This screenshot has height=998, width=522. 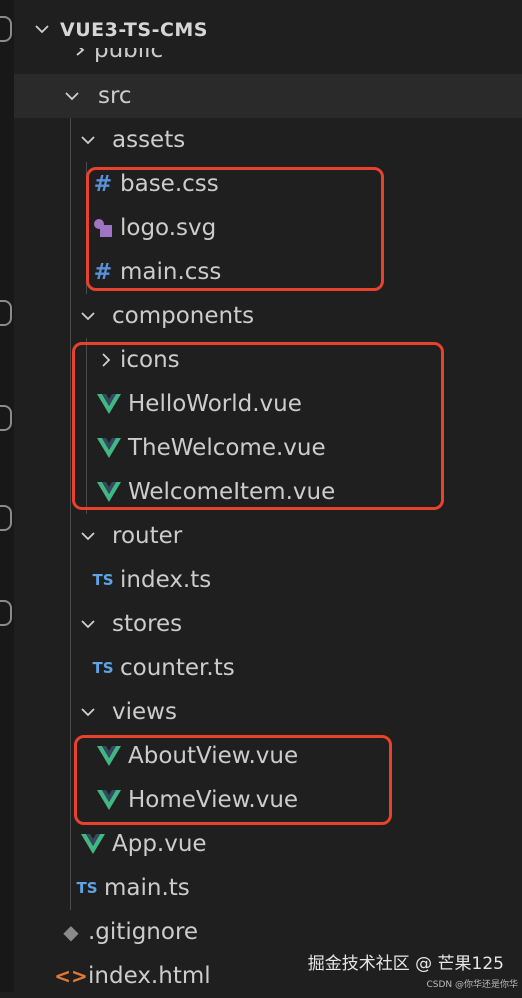 I want to click on tree-item-label: assets, so click(x=149, y=140).